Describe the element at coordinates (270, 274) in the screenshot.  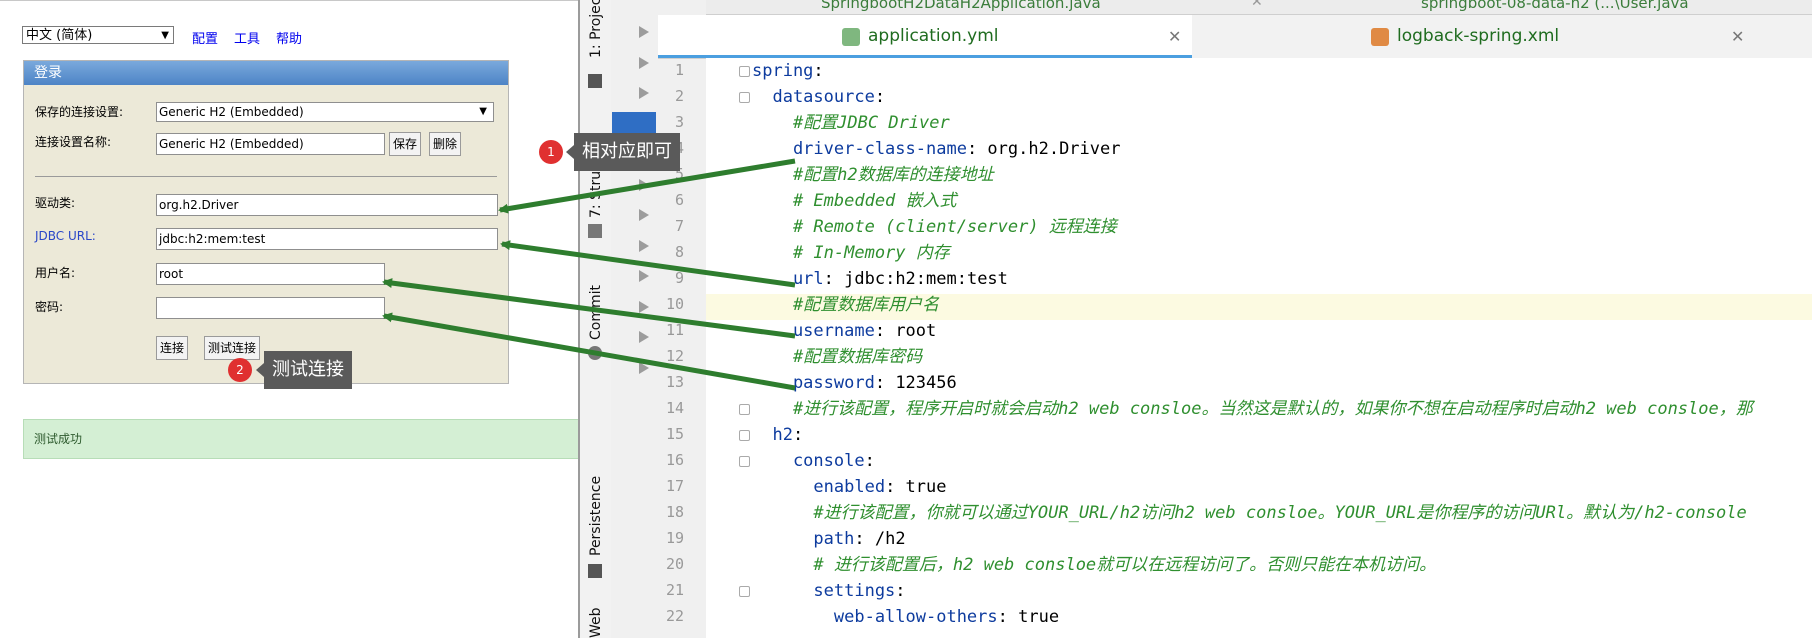
I see `username-input: root` at that location.